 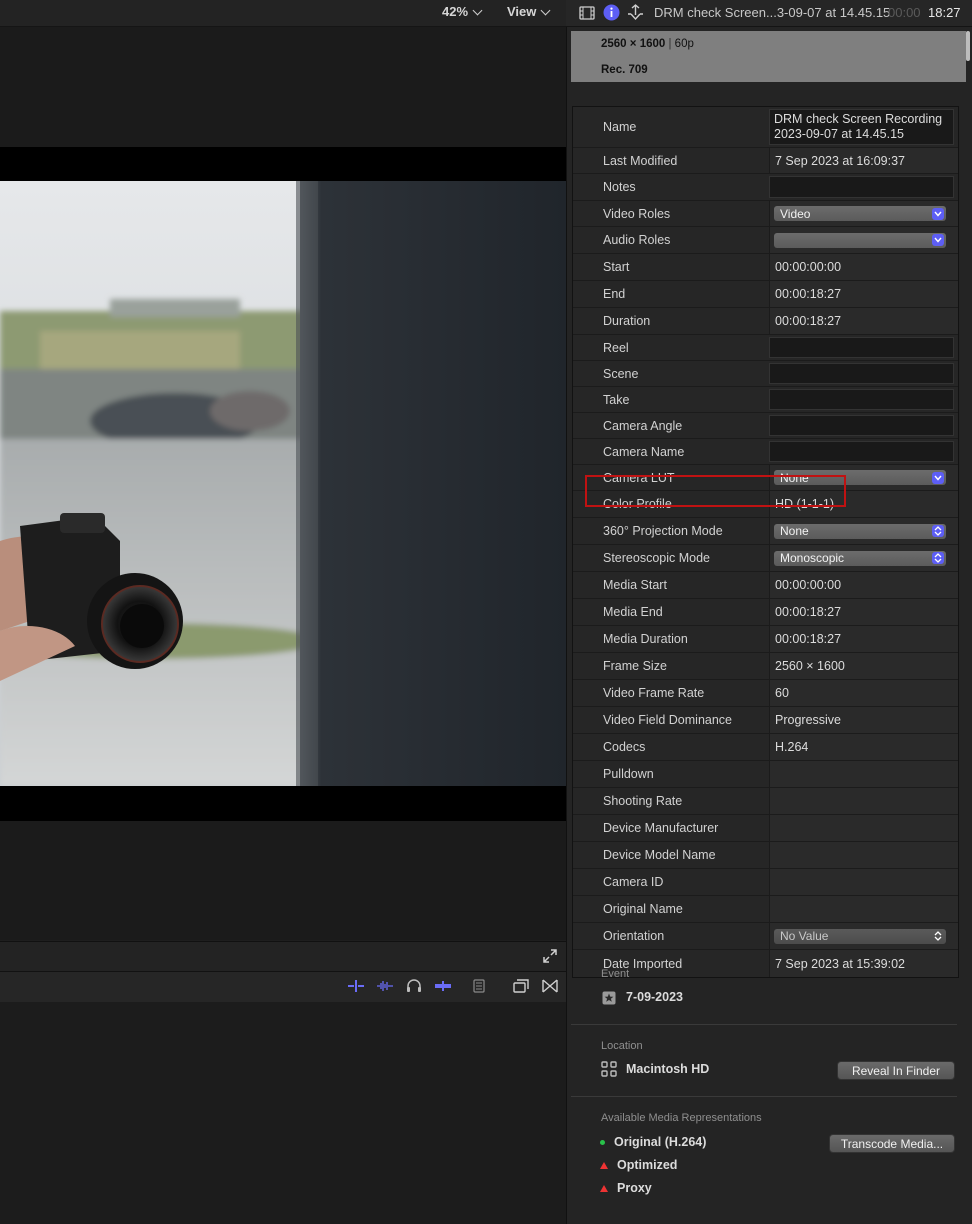 What do you see at coordinates (861, 373) in the screenshot?
I see `scene-field` at bounding box center [861, 373].